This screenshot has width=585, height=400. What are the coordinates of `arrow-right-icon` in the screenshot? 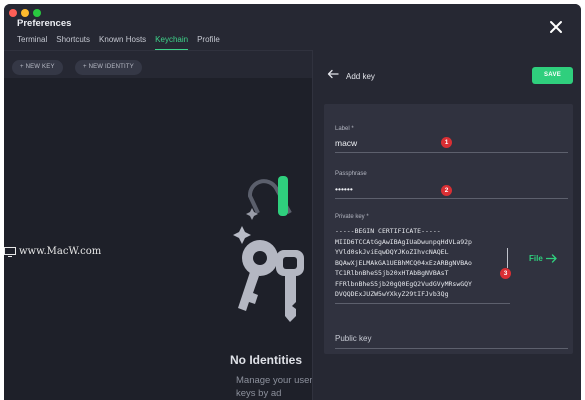 It's located at (551, 258).